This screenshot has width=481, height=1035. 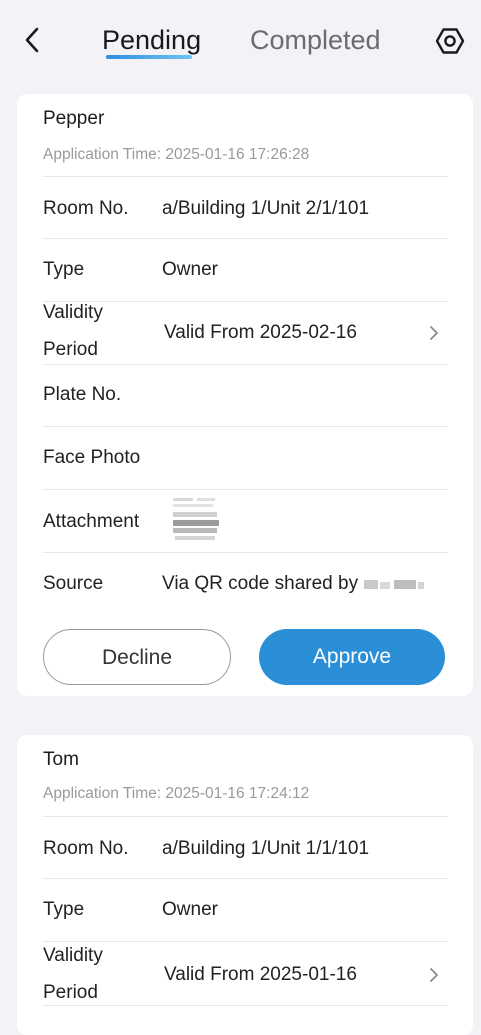 I want to click on applicant-name: Tom, so click(x=61, y=759).